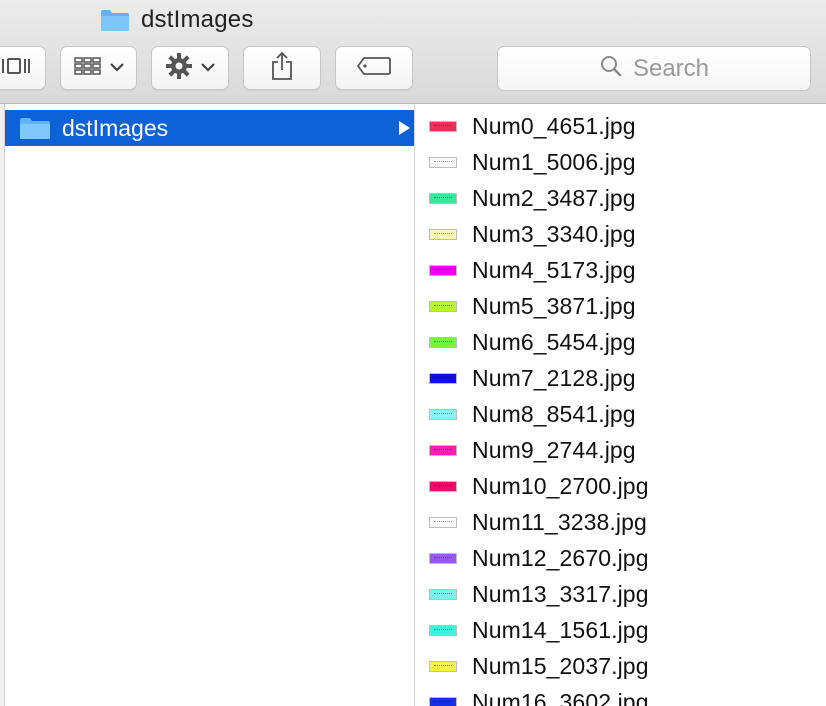 The image size is (826, 706). What do you see at coordinates (611, 68) in the screenshot?
I see `search-icon` at bounding box center [611, 68].